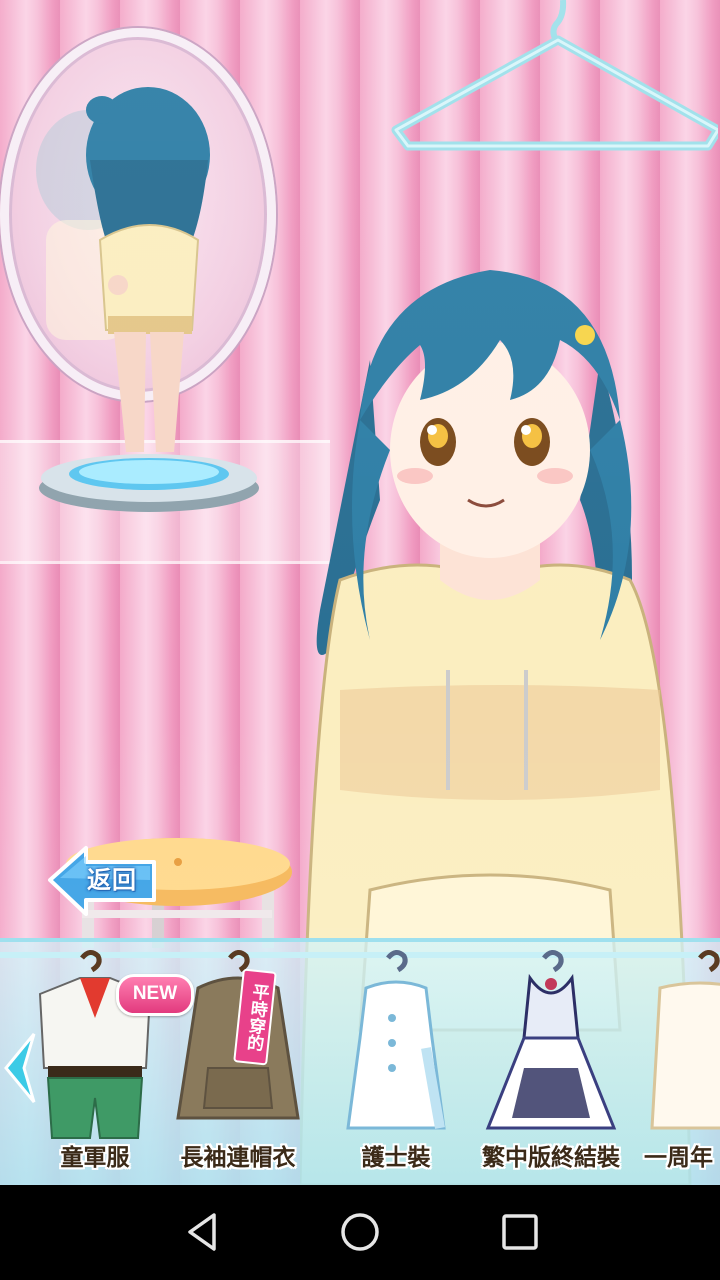  I want to click on outfit-label: 一周年, so click(678, 1158).